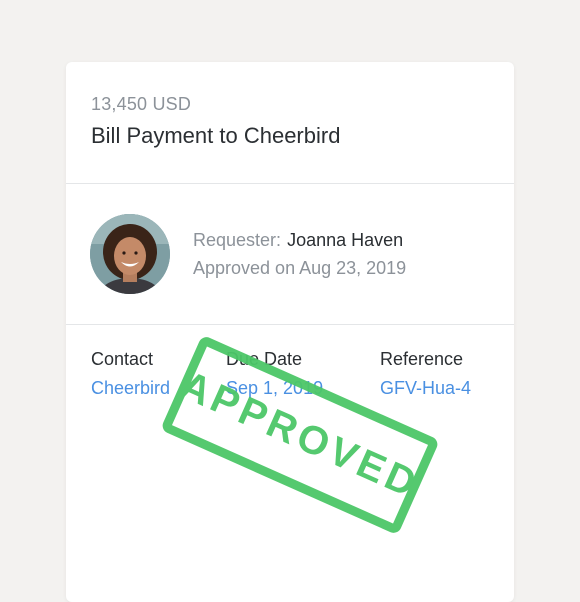  I want to click on reference-link: GFV-Hua-4, so click(425, 388).